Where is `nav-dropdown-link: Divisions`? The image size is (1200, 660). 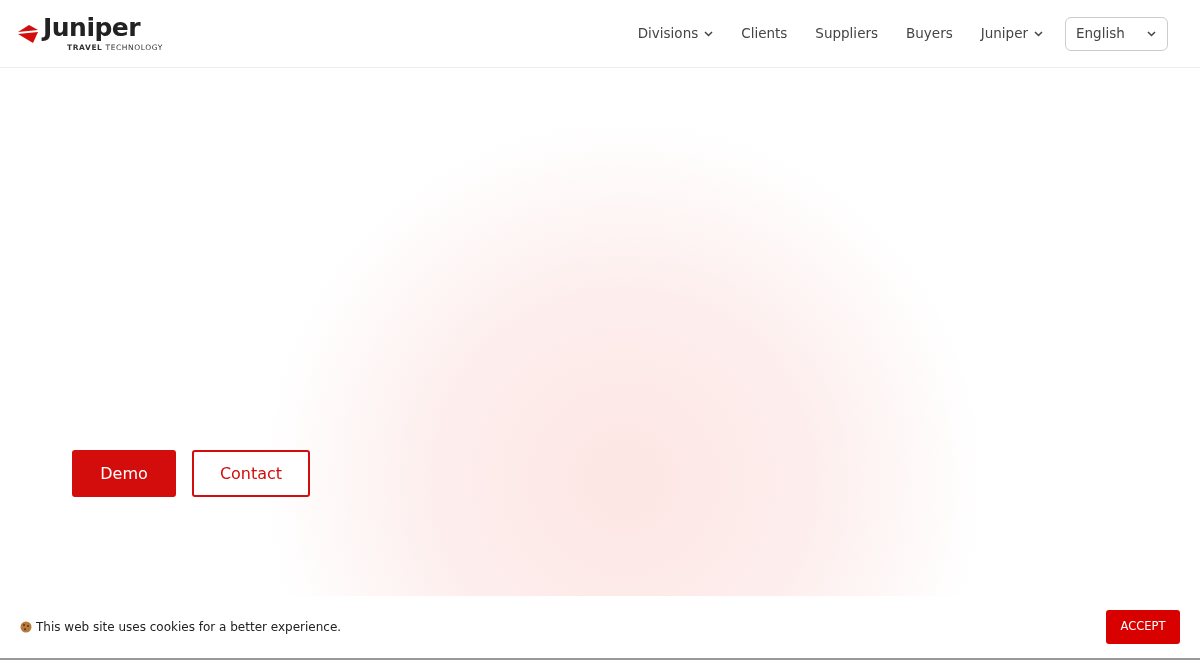
nav-dropdown-link: Divisions is located at coordinates (675, 33).